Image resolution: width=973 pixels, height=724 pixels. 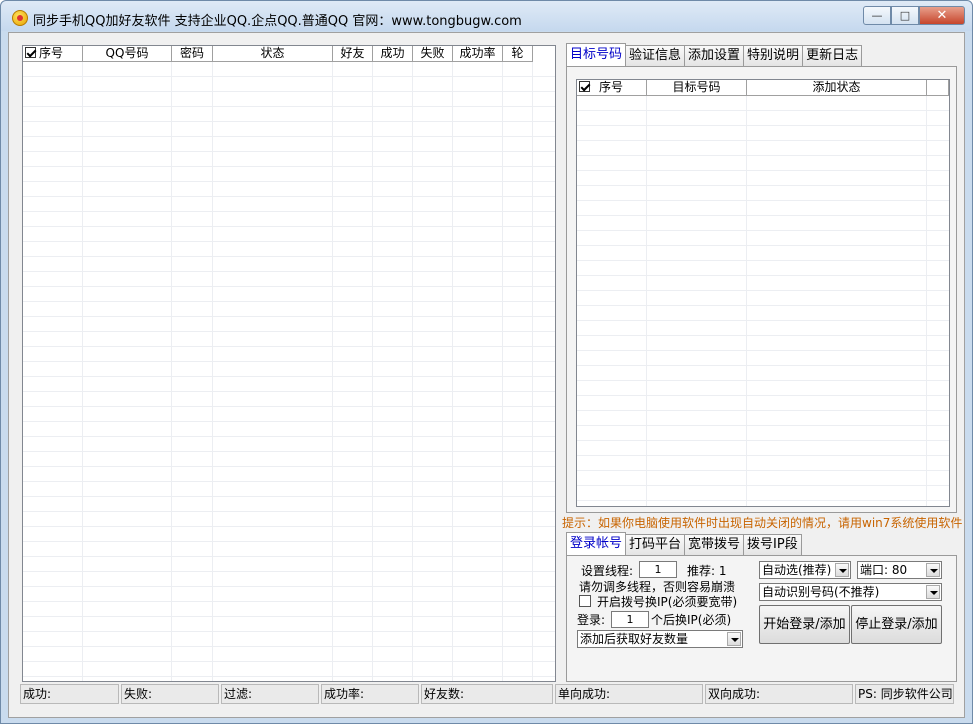 I want to click on dial-ip-checkbox, so click(x=585, y=601).